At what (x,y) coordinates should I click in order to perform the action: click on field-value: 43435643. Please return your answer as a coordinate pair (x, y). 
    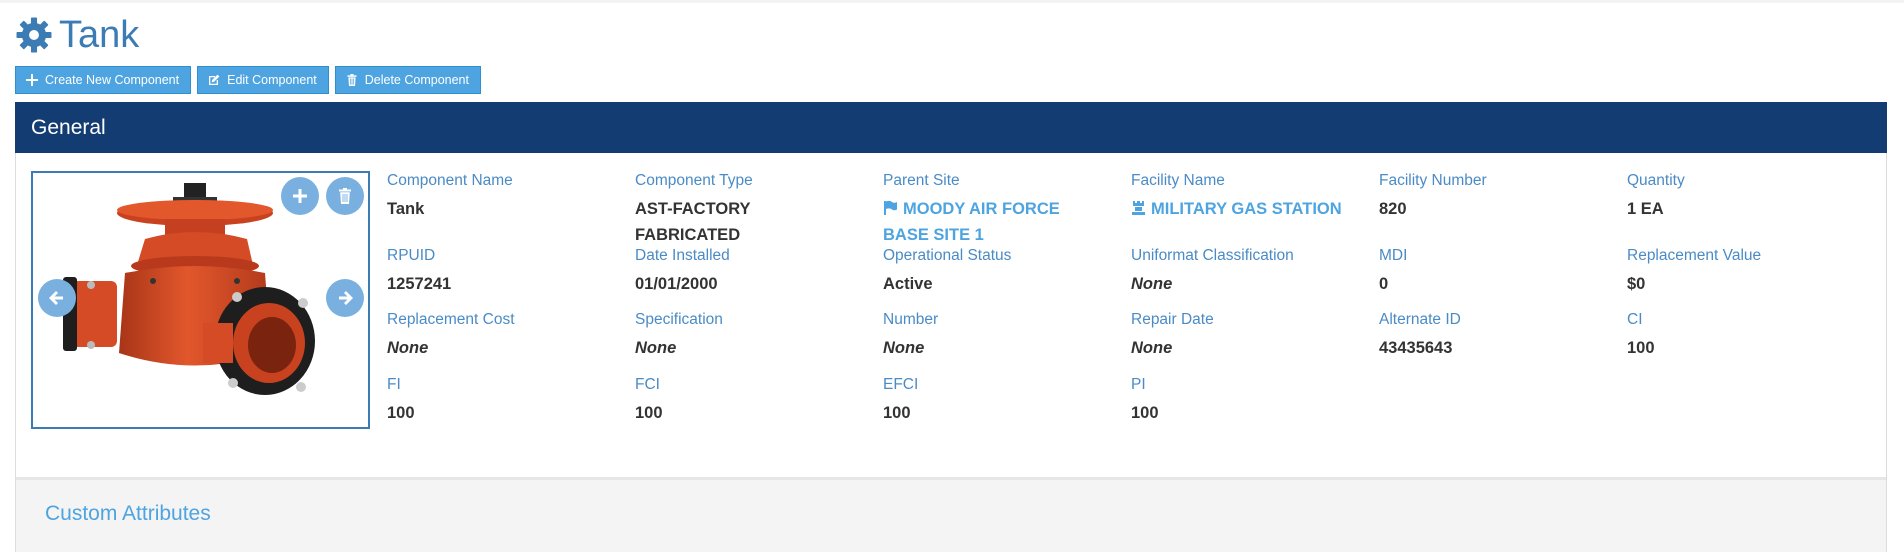
    Looking at the image, I should click on (1416, 348).